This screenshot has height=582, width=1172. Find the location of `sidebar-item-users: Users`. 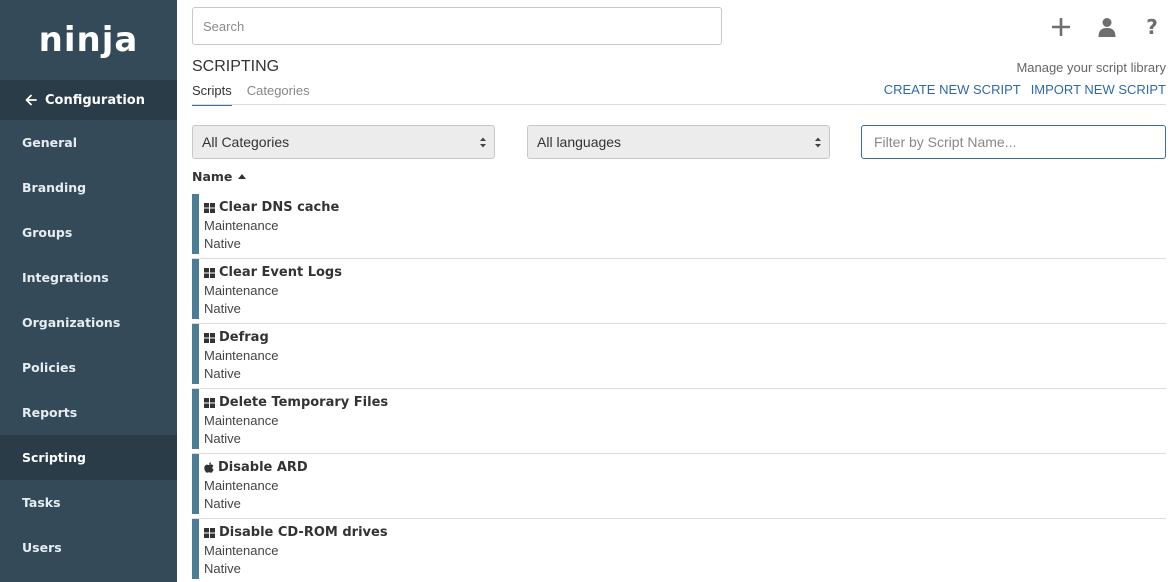

sidebar-item-users: Users is located at coordinates (88, 547).